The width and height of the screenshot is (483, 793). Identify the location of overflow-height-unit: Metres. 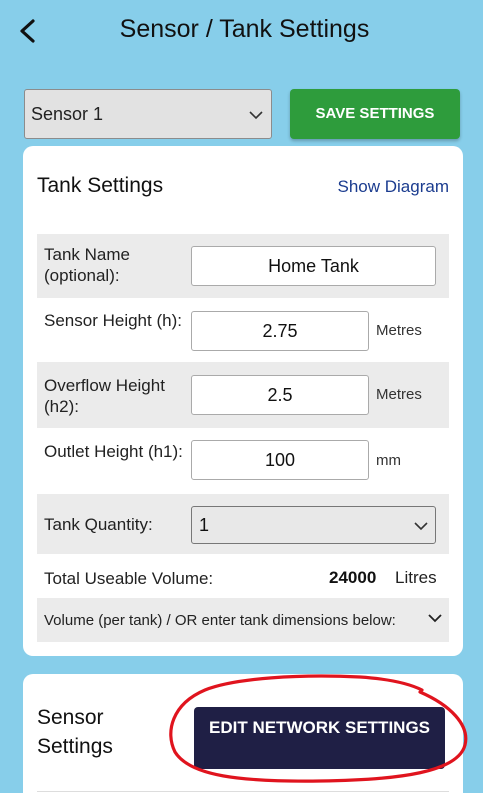
(399, 394).